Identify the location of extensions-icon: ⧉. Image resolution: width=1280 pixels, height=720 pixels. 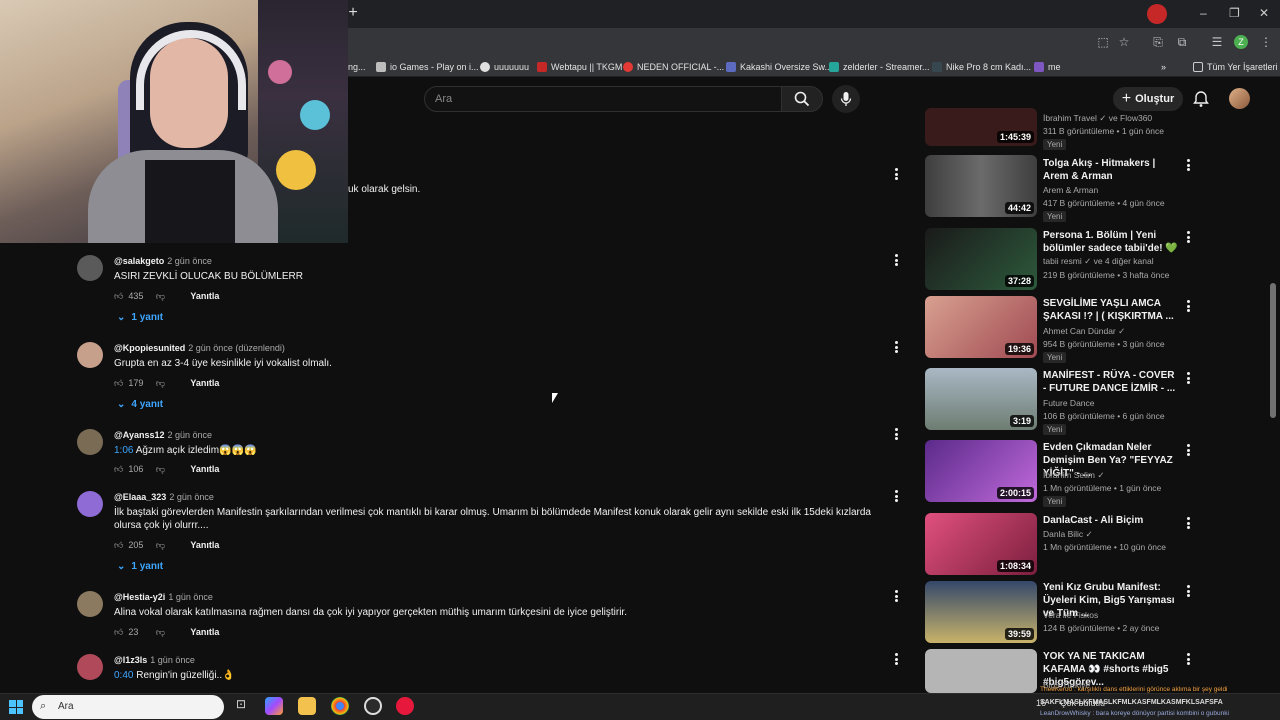
(1182, 42).